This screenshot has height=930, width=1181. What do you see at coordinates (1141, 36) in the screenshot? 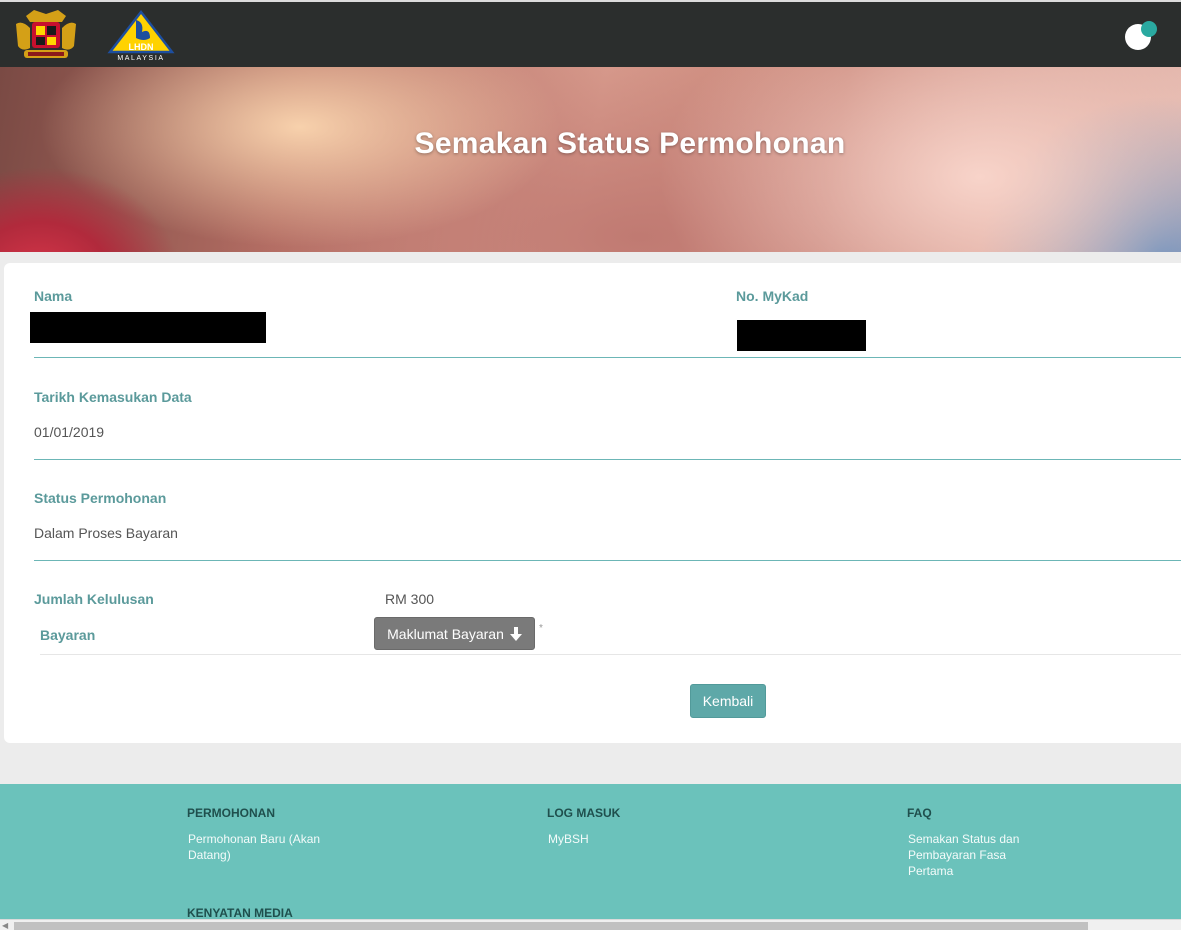
I see `toggle-icon` at bounding box center [1141, 36].